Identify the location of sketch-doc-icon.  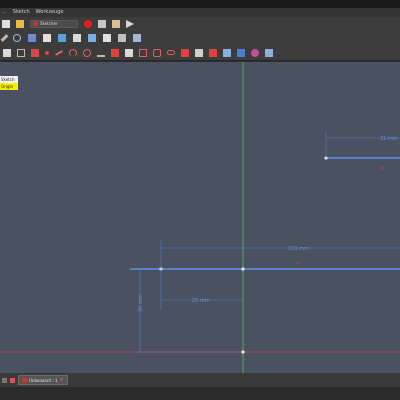
(24, 380).